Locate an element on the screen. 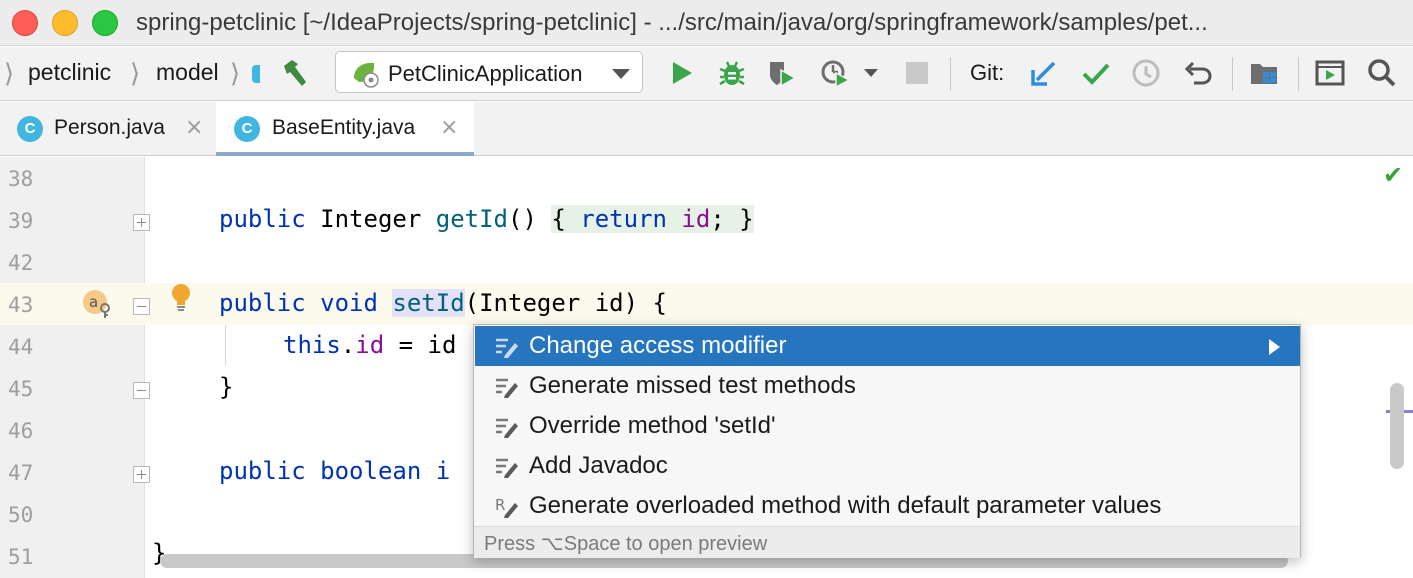 Image resolution: width=1413 pixels, height=578 pixels. intention-item-label: Override method 'setId' is located at coordinates (652, 425).